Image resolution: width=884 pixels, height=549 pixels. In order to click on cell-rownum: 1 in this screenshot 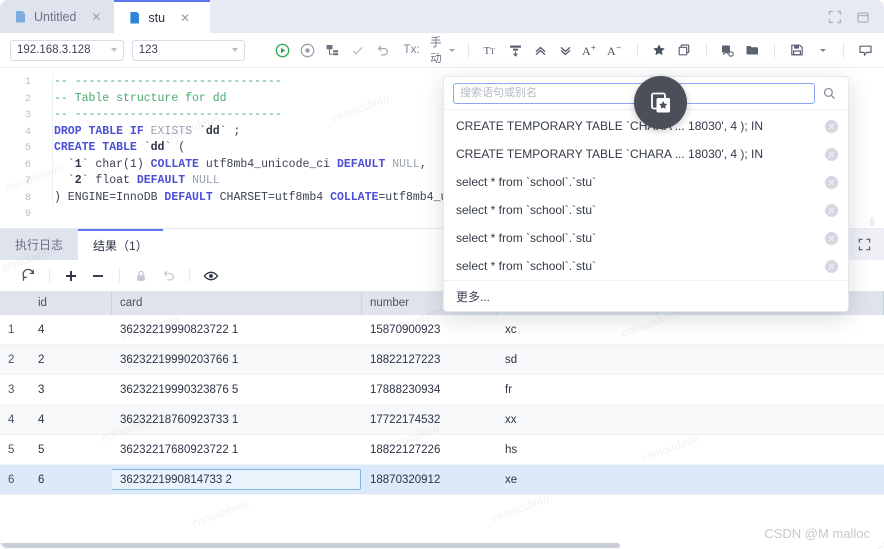, I will do `click(15, 329)`.